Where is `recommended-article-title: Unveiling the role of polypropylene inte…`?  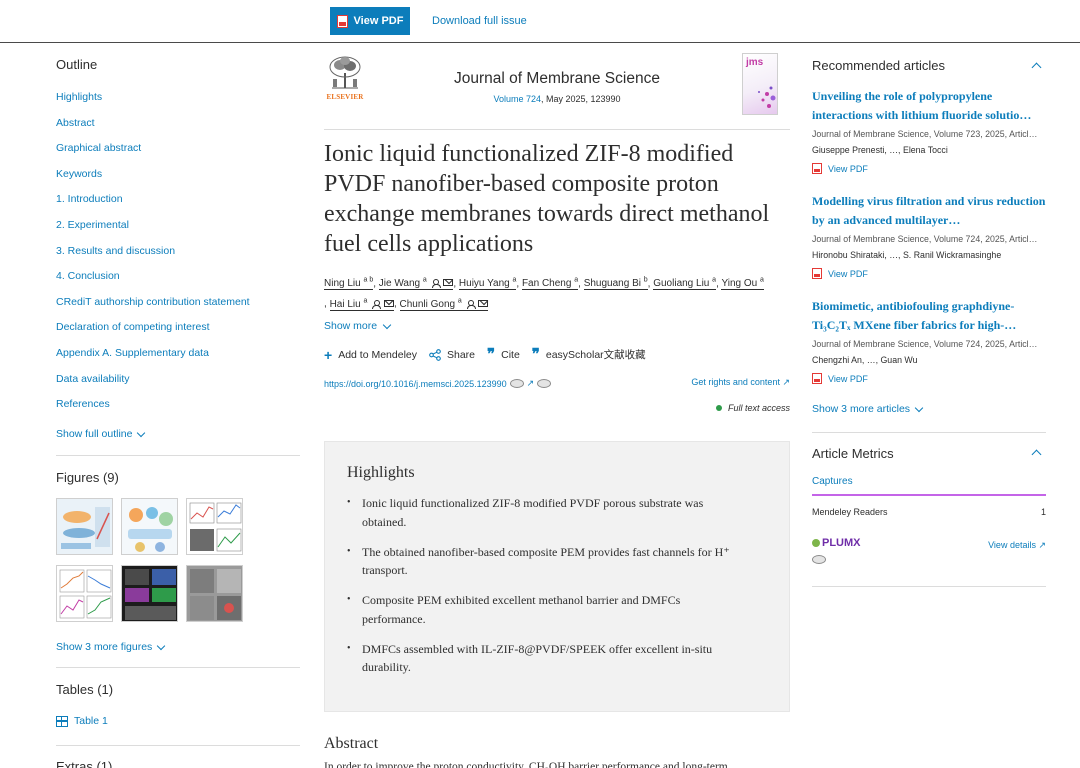 recommended-article-title: Unveiling the role of polypropylene inte… is located at coordinates (929, 105).